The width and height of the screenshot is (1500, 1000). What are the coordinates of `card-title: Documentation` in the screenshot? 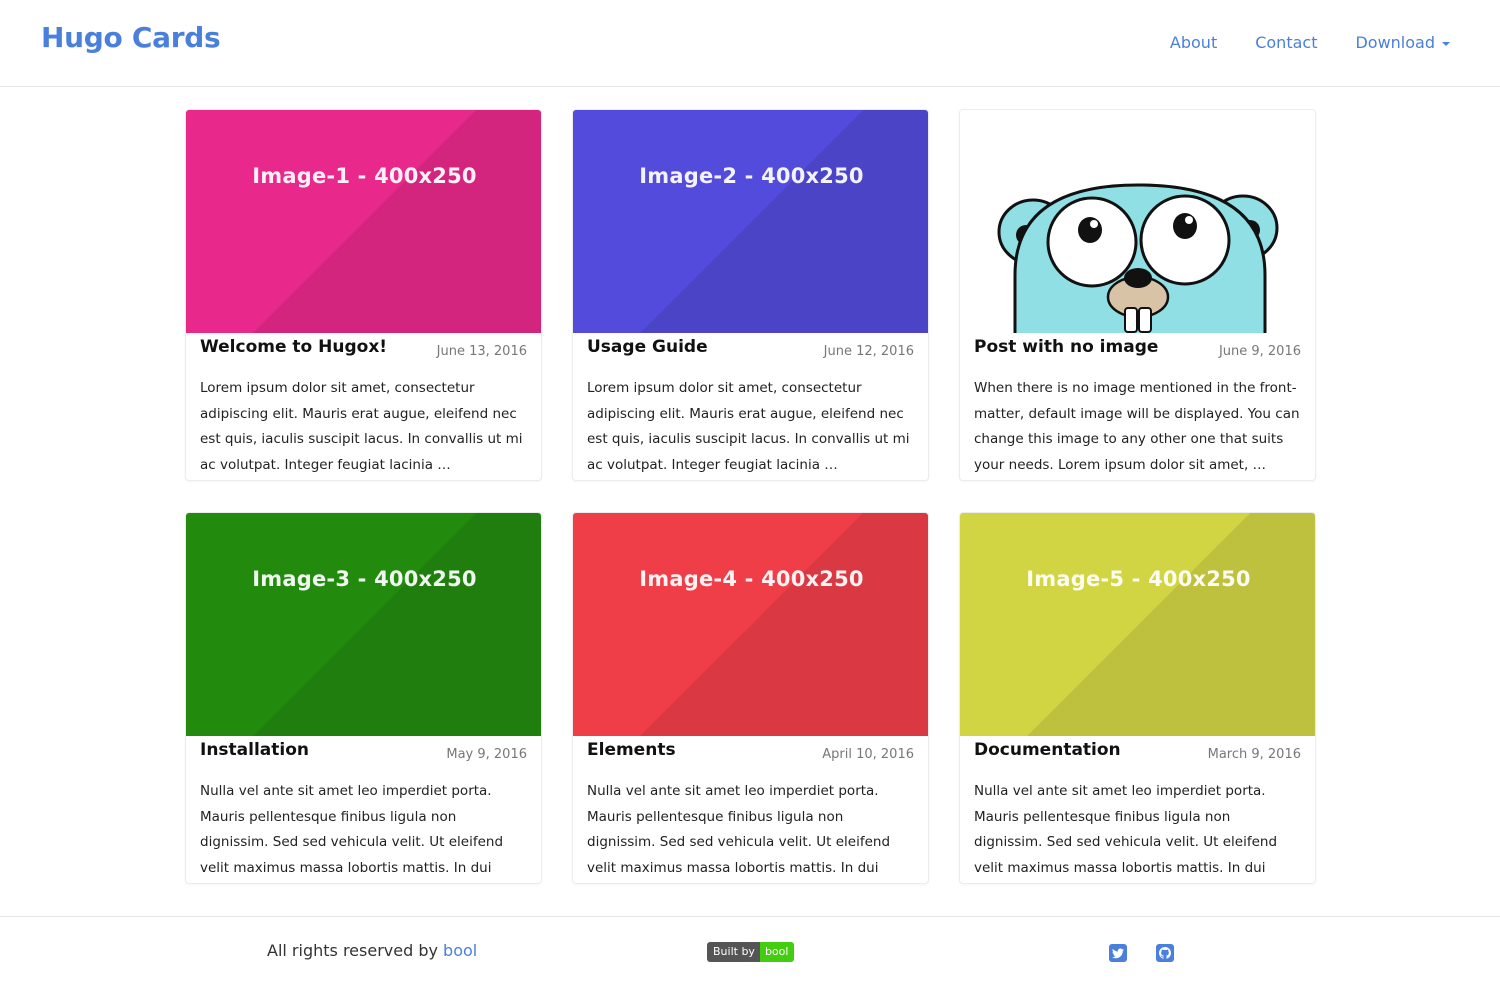 It's located at (1047, 750).